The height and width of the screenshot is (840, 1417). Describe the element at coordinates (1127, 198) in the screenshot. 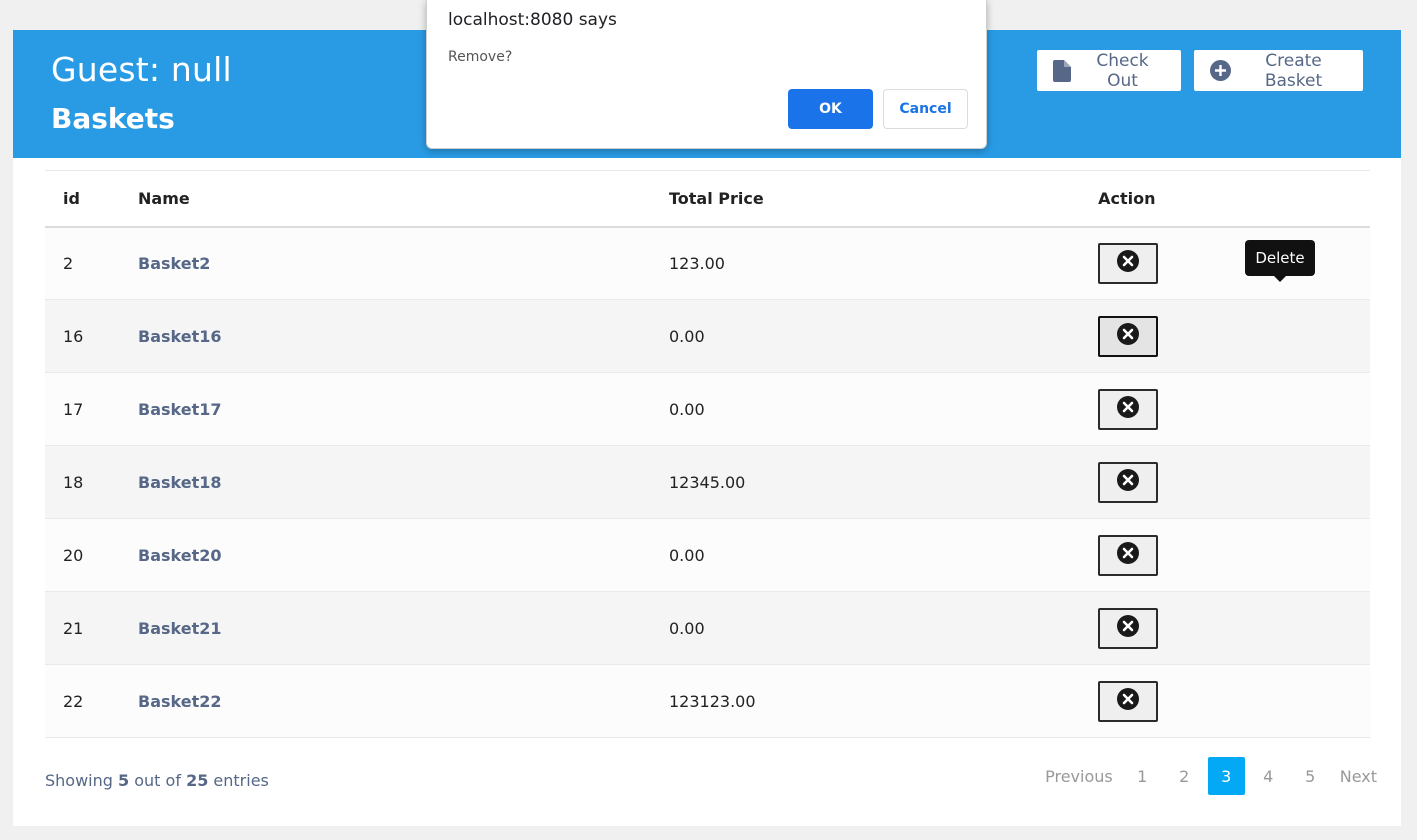

I see `column-header-action: Action` at that location.